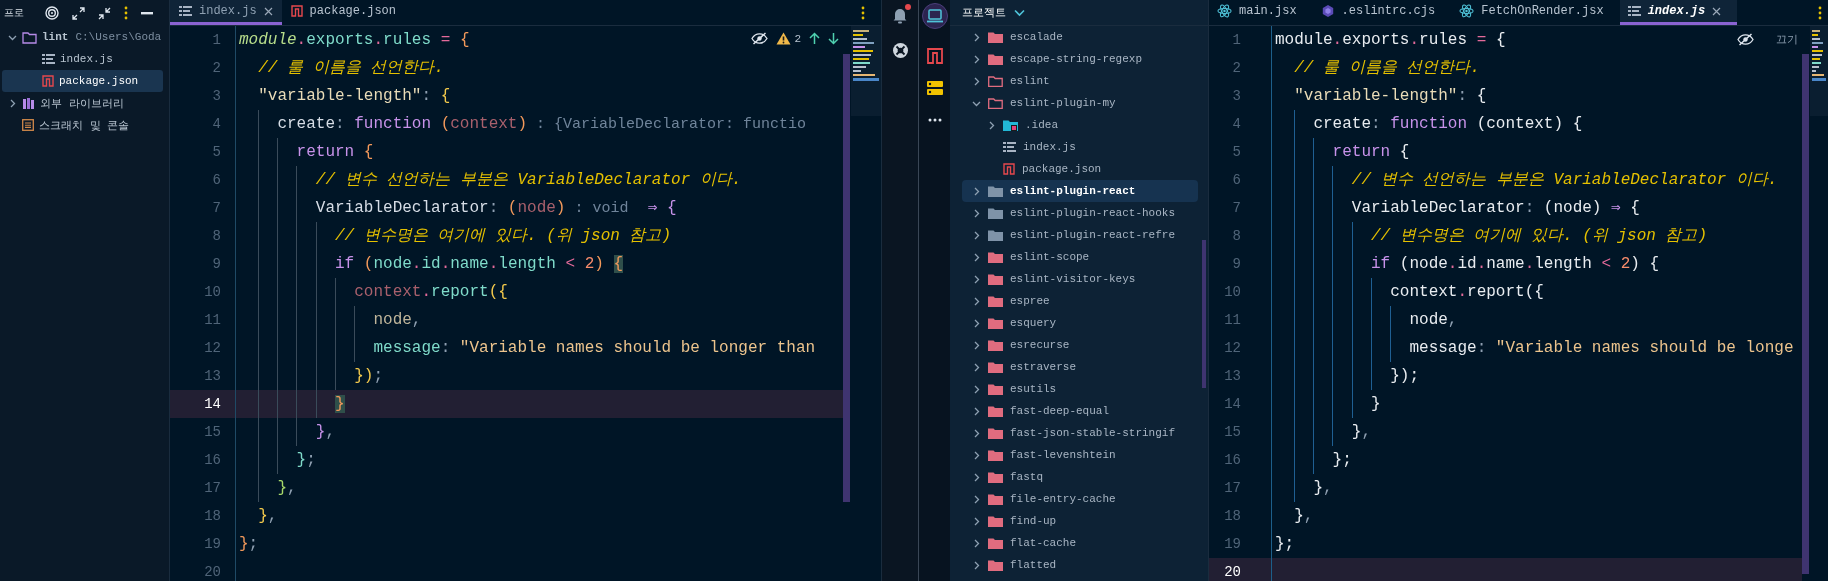  I want to click on tree-item: eslint-scope, so click(1080, 257).